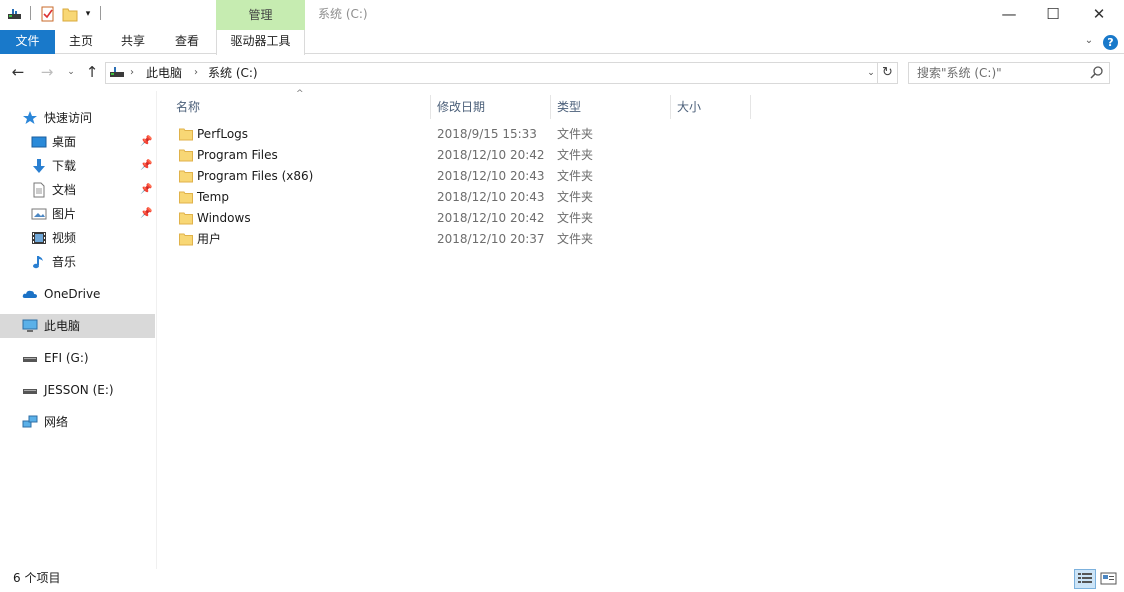  I want to click on pictures-icon, so click(39, 214).